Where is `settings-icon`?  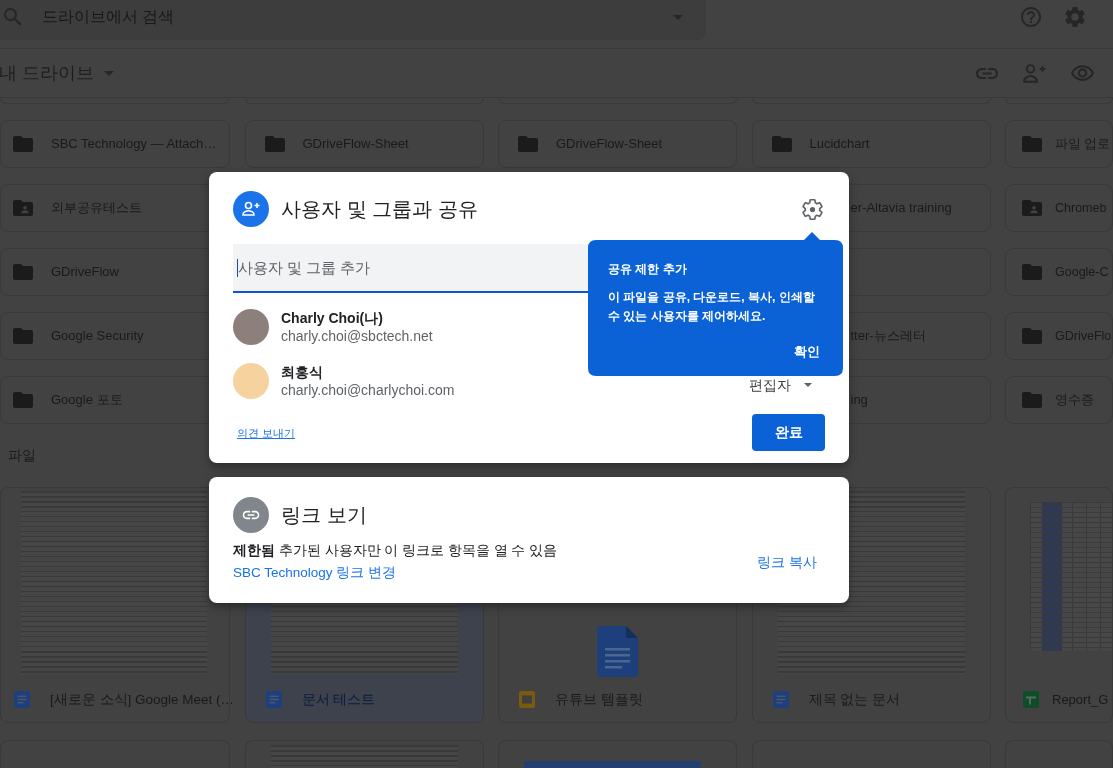 settings-icon is located at coordinates (812, 209).